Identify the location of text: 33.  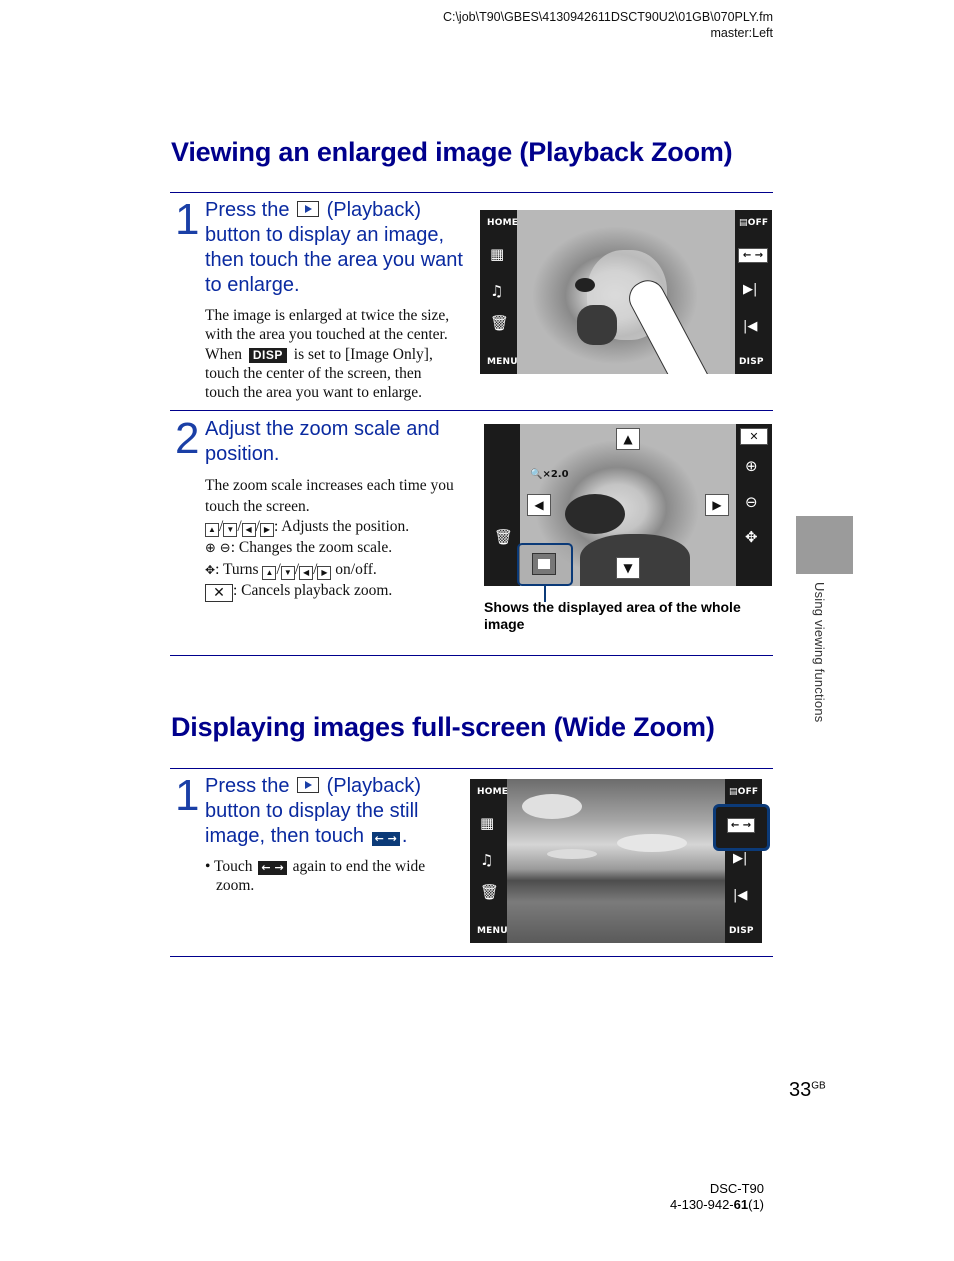
(800, 1090).